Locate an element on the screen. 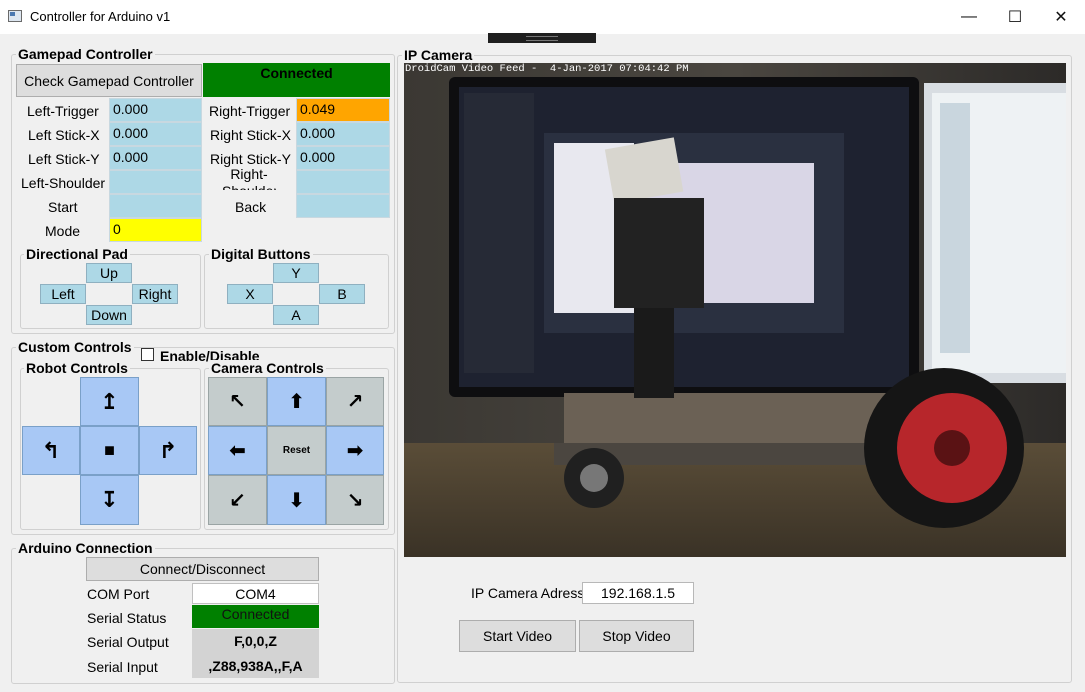  enable-checkbox is located at coordinates (147, 354).